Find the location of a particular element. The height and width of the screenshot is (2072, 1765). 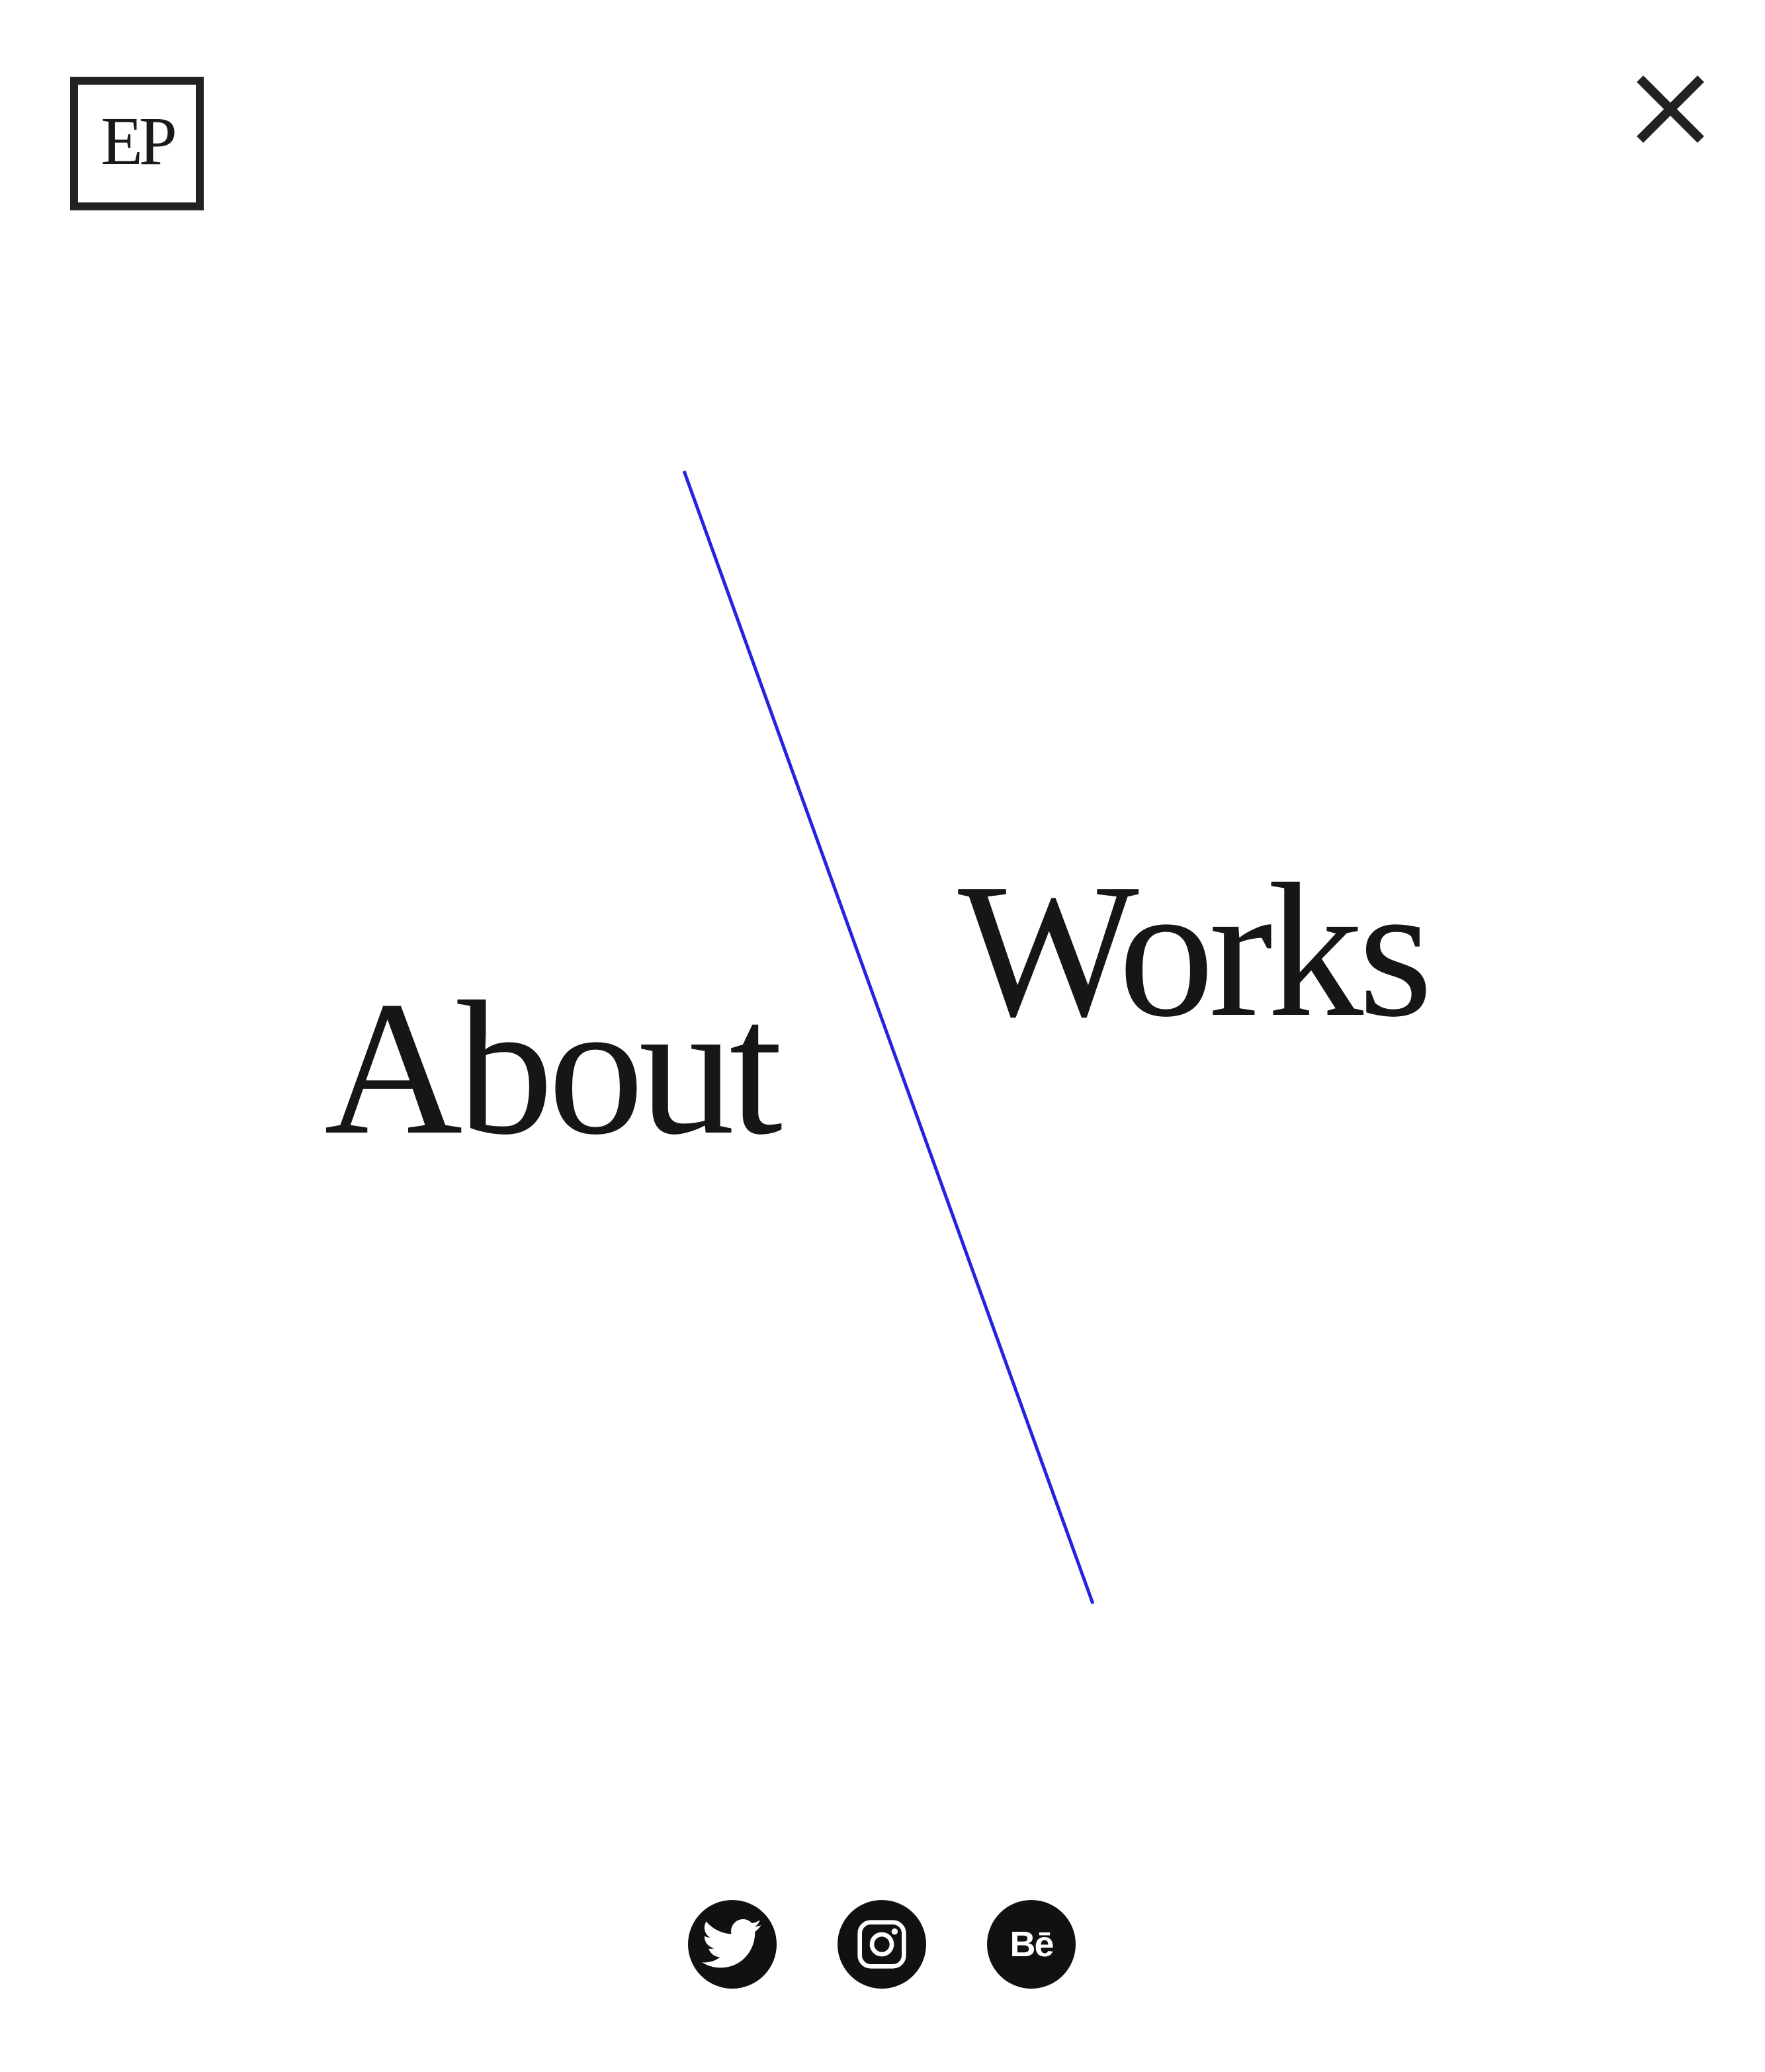

instagram-camera-icon is located at coordinates (881, 1944).